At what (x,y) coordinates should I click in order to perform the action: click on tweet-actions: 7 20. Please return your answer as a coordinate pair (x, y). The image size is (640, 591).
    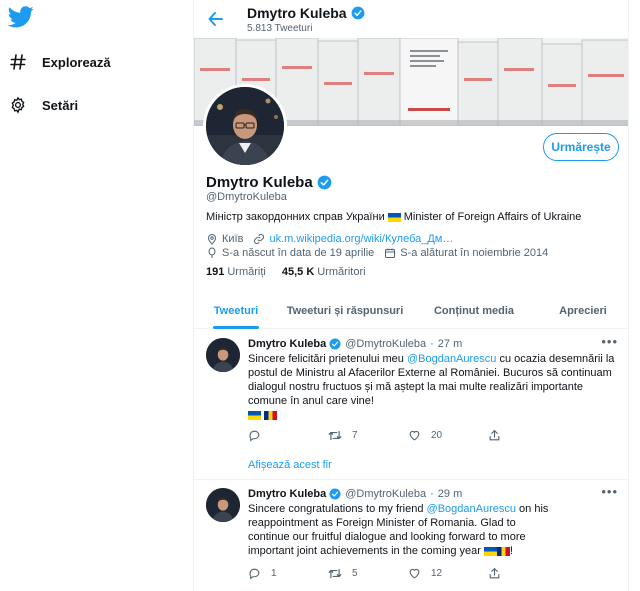
    Looking at the image, I should click on (408, 435).